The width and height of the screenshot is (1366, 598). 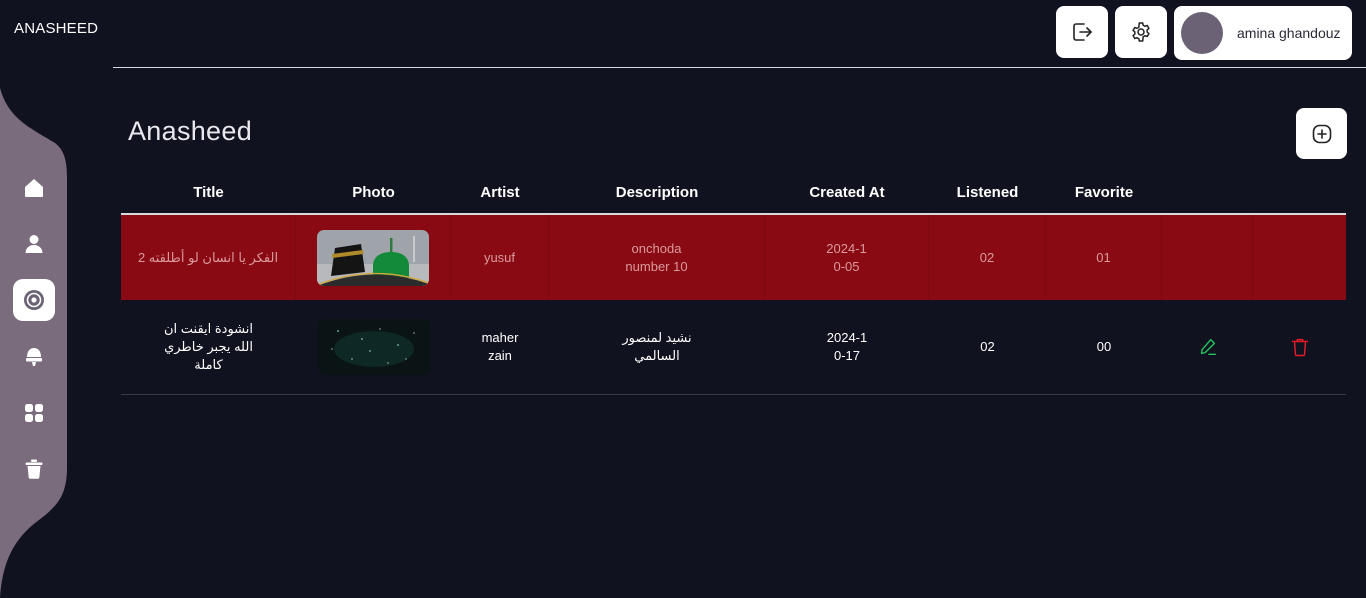 What do you see at coordinates (739, 67) in the screenshot?
I see `header-divider` at bounding box center [739, 67].